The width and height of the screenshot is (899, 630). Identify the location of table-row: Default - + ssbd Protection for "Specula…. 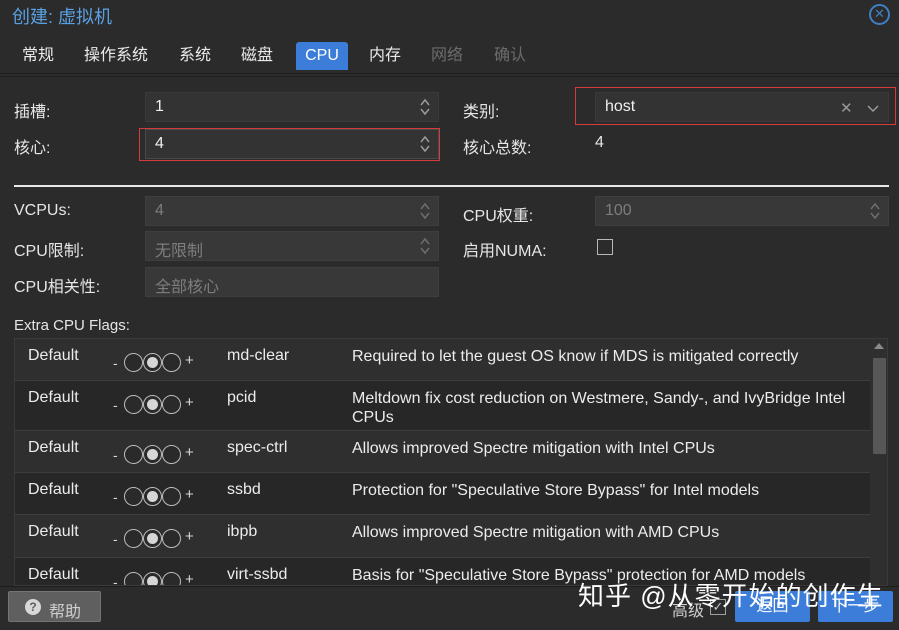
(442, 494).